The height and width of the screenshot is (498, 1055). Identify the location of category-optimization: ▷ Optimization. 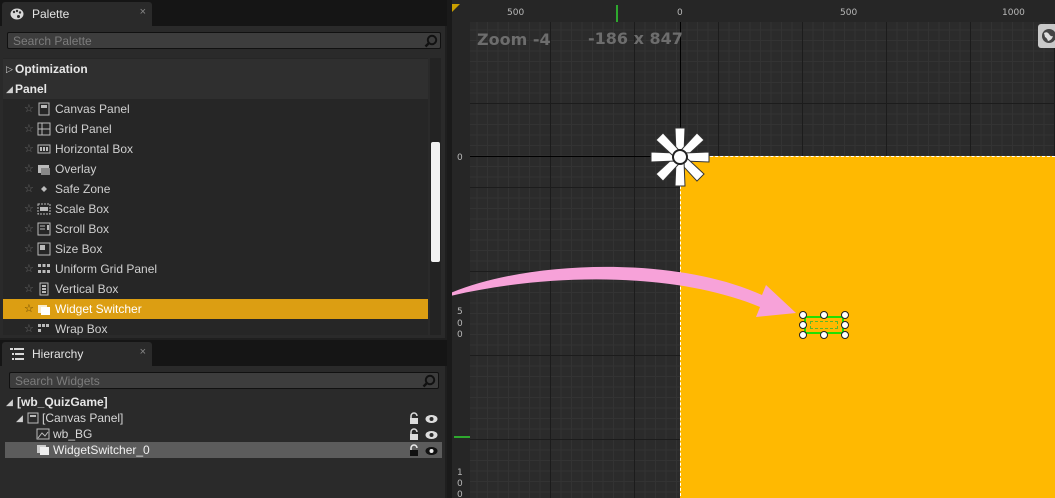
(215, 69).